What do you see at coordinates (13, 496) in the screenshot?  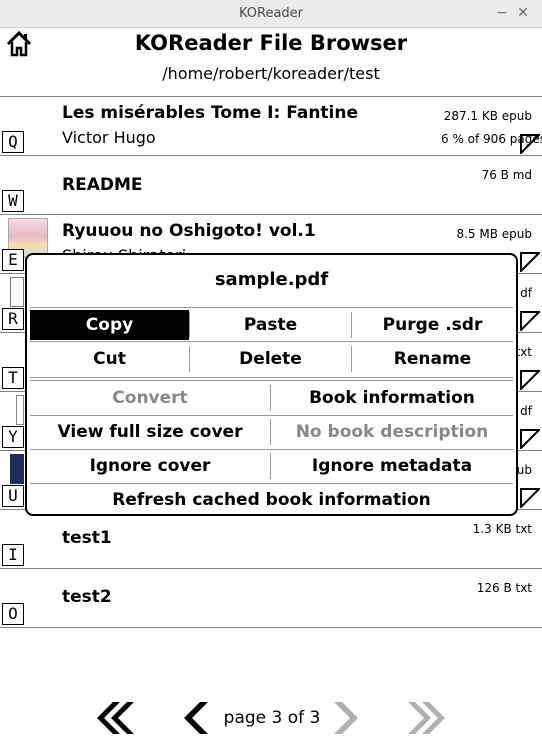 I see `shortcut-key-u: U` at bounding box center [13, 496].